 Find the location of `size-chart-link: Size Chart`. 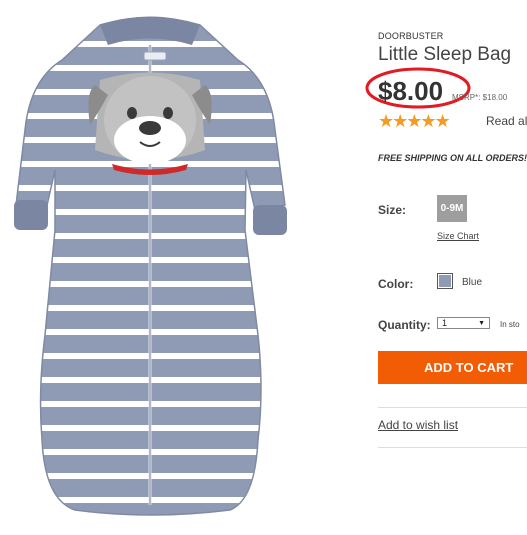

size-chart-link: Size Chart is located at coordinates (458, 236).